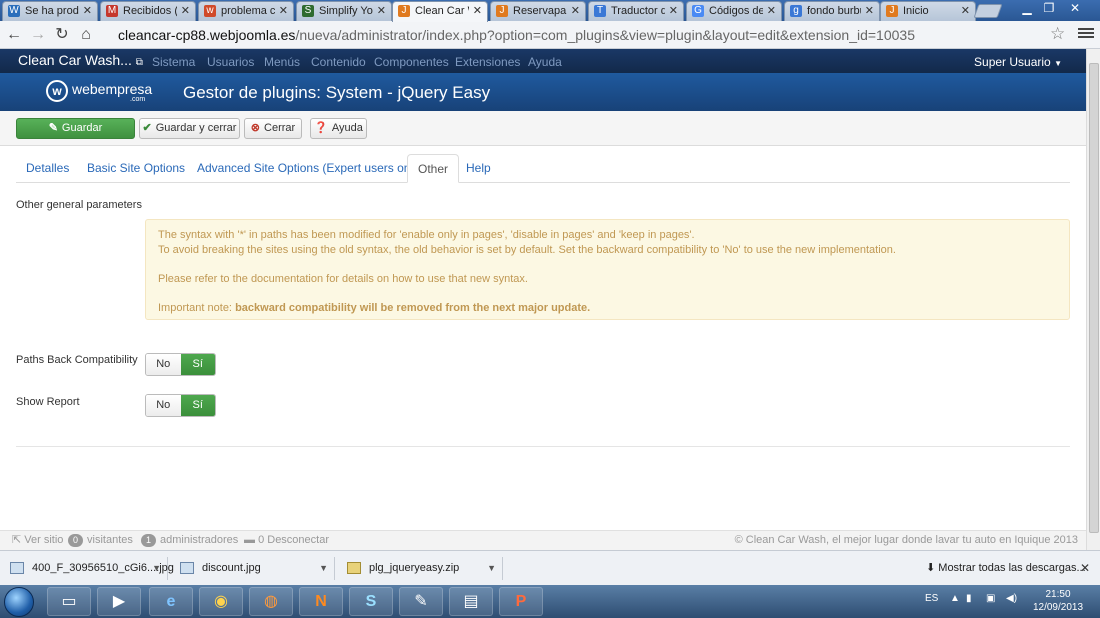 This screenshot has width=1100, height=618. Describe the element at coordinates (478, 168) in the screenshot. I see `tab-help: Help` at that location.